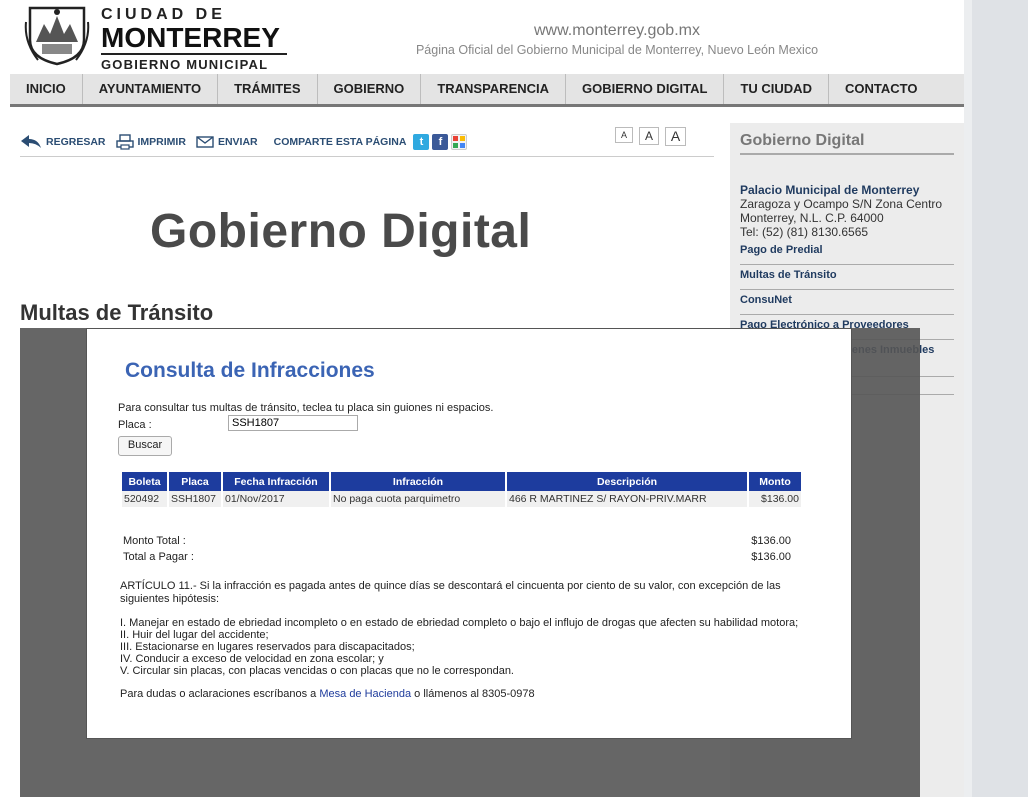 The image size is (1028, 797). Describe the element at coordinates (675, 136) in the screenshot. I see `font-large-button: A` at that location.